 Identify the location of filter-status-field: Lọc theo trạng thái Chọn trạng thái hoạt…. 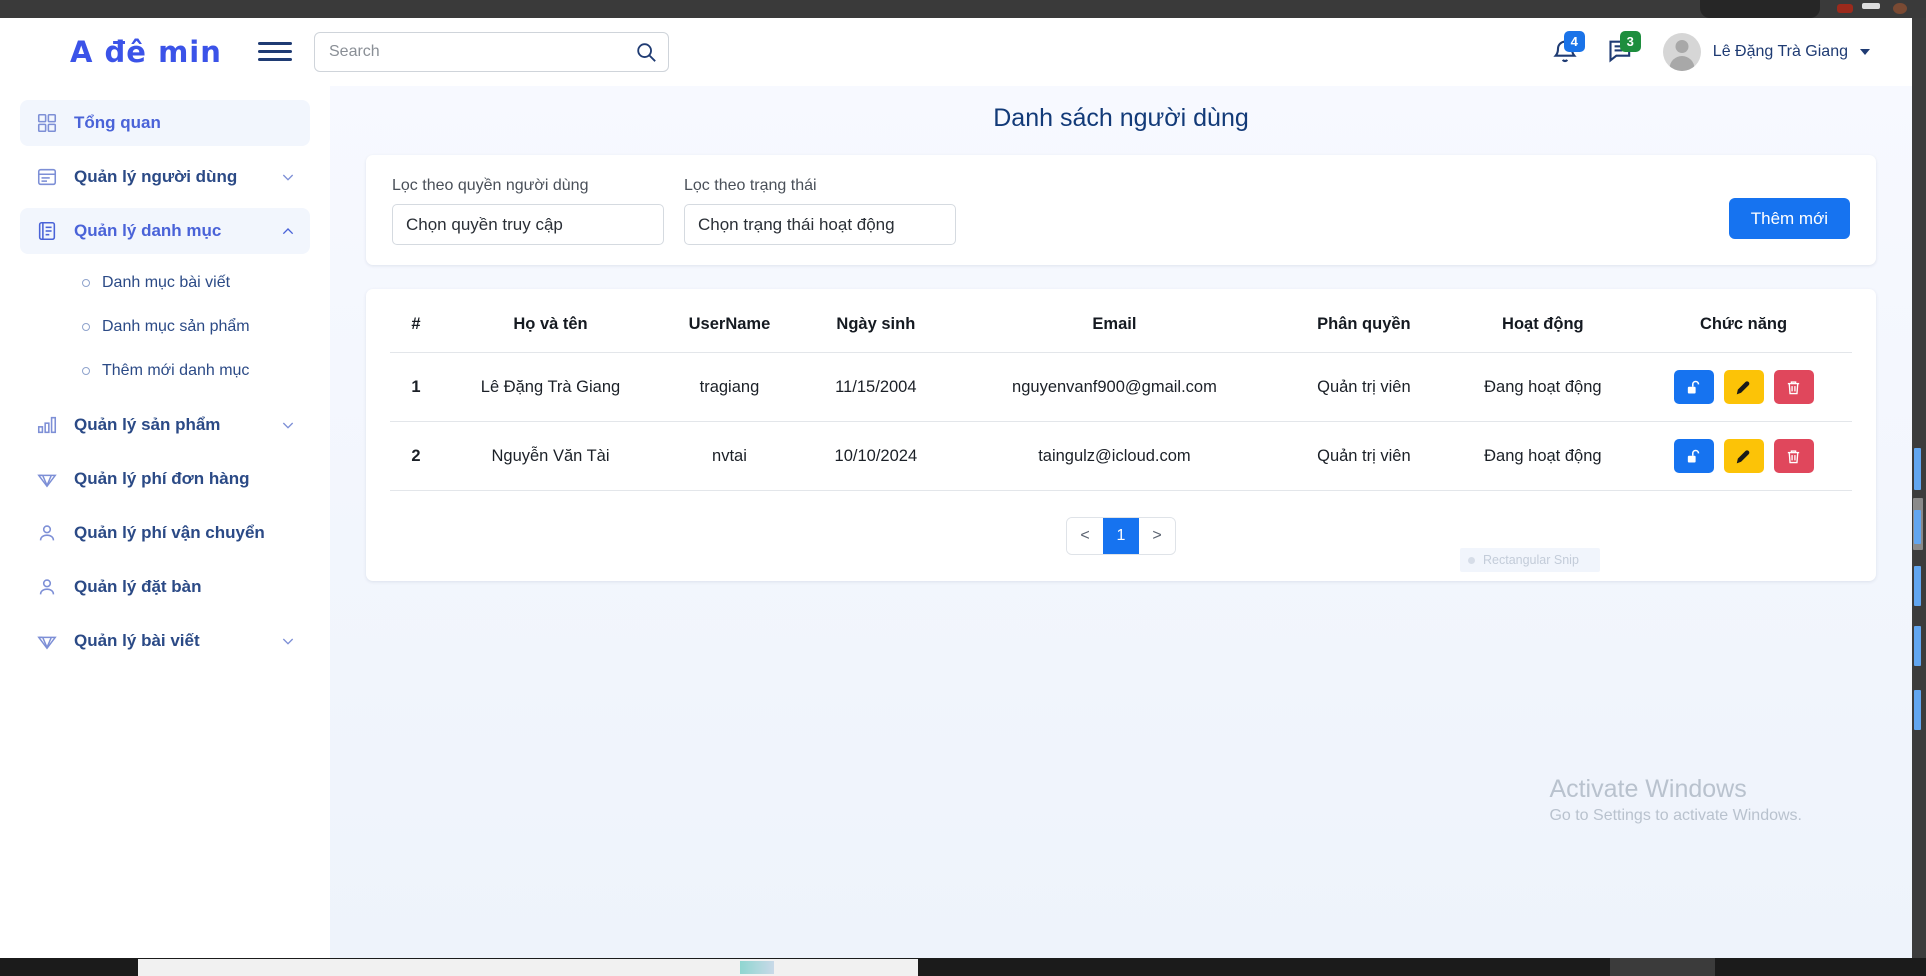
(820, 211).